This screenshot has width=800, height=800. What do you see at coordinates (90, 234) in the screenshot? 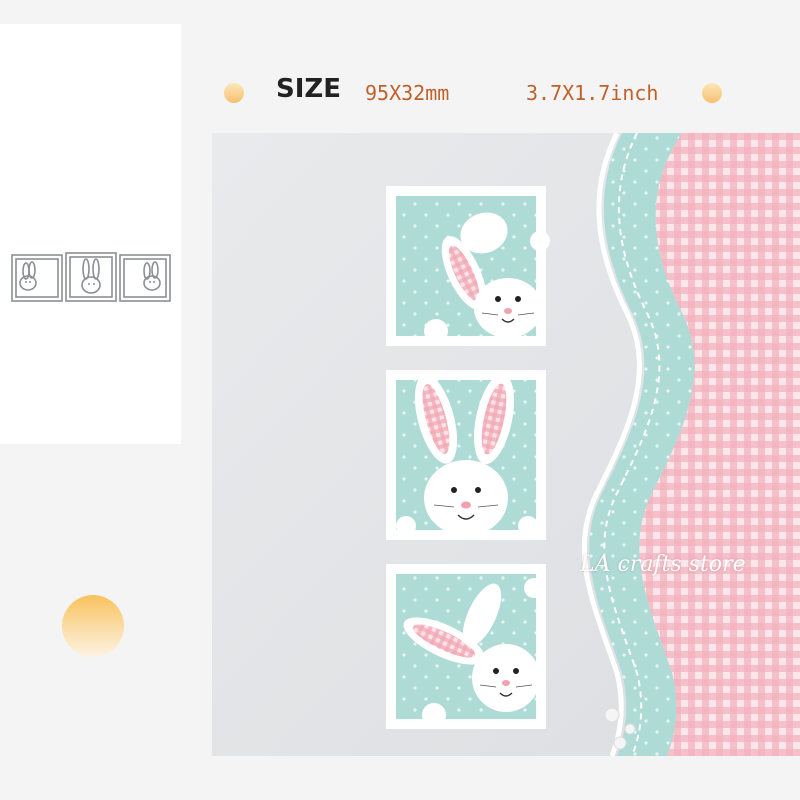
I see `product-thumbnail-panel` at bounding box center [90, 234].